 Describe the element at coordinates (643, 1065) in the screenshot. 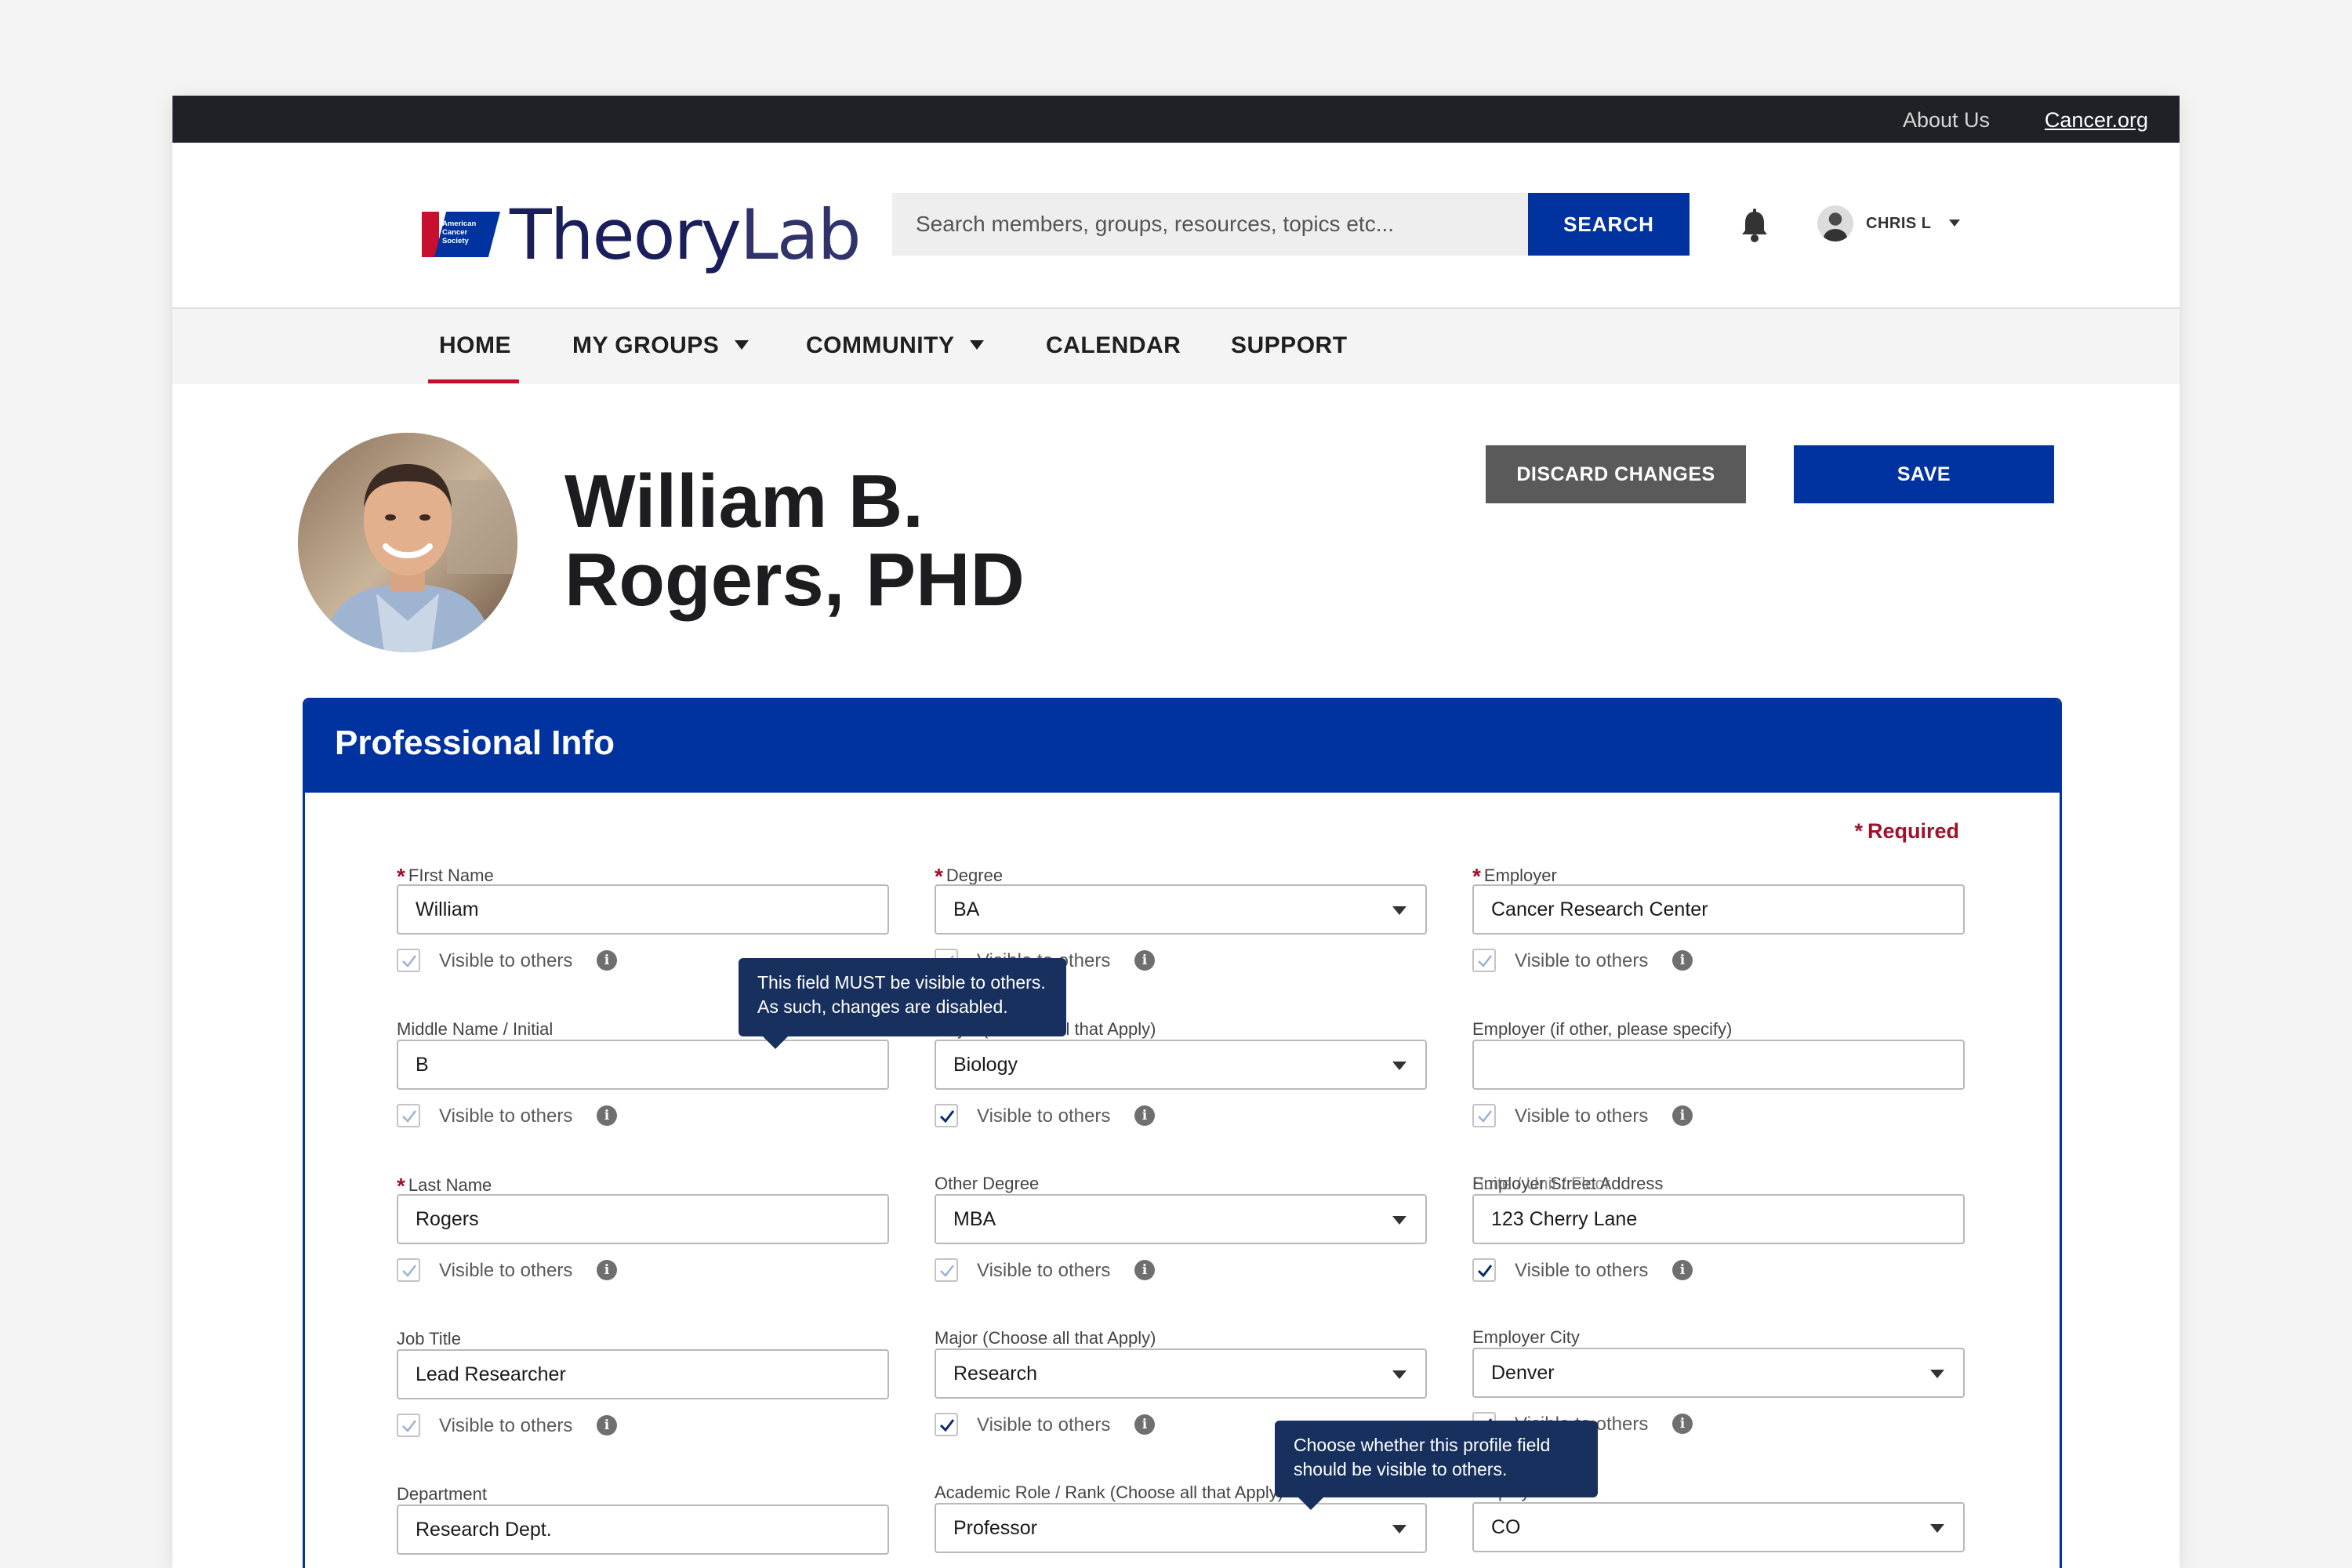

I see `middle-name-input: B` at that location.